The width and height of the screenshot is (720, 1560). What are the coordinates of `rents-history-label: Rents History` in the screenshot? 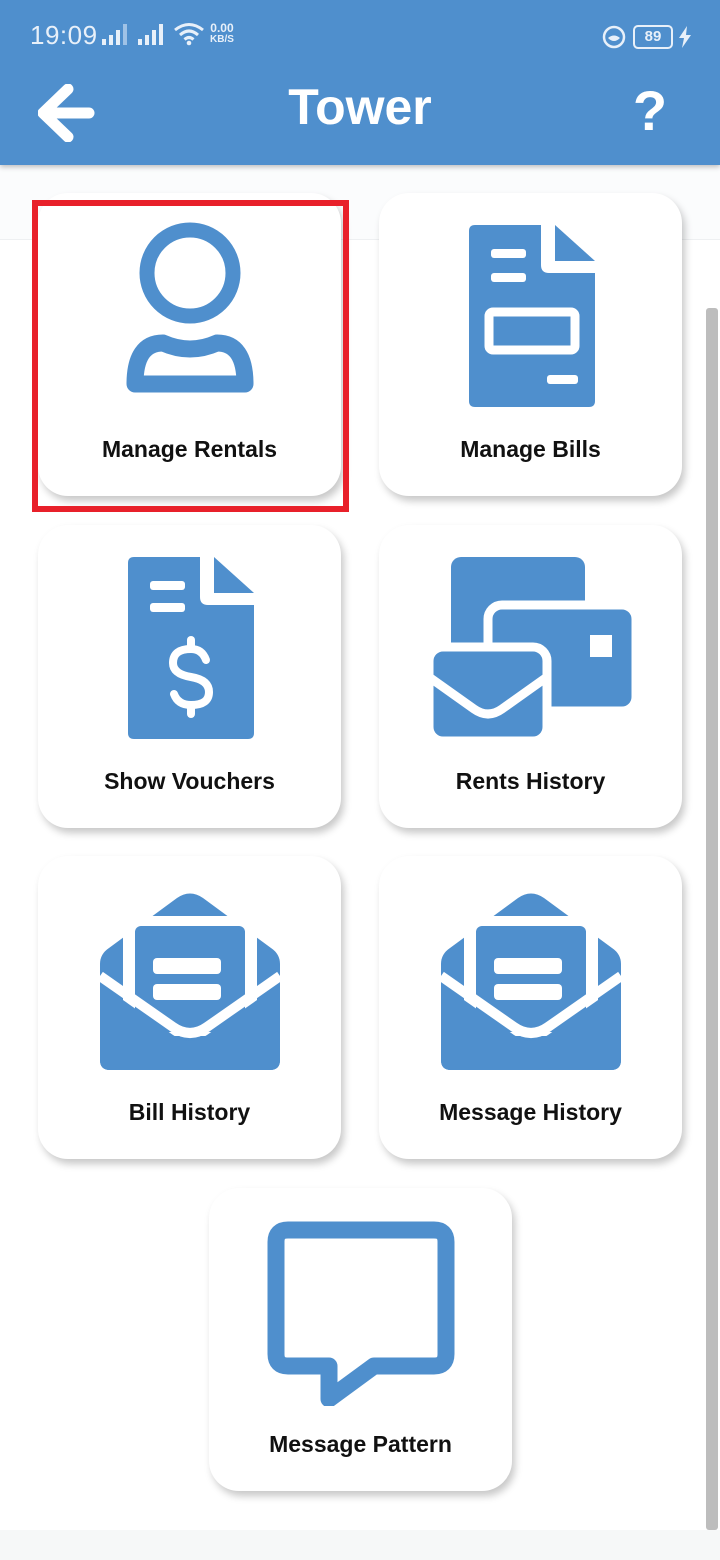 It's located at (530, 781).